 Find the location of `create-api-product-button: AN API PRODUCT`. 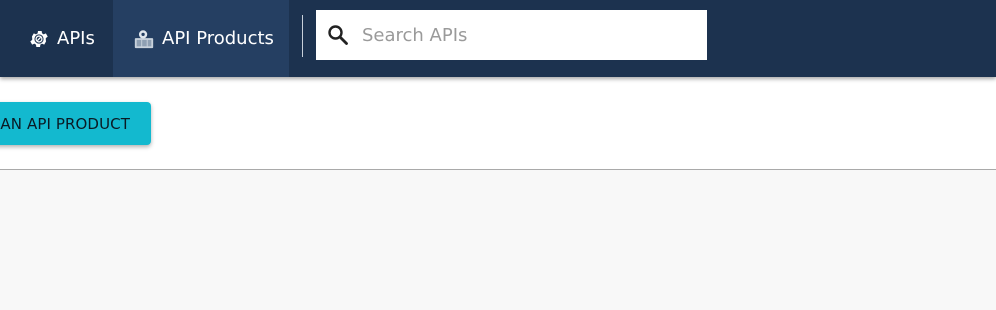

create-api-product-button: AN API PRODUCT is located at coordinates (75, 123).